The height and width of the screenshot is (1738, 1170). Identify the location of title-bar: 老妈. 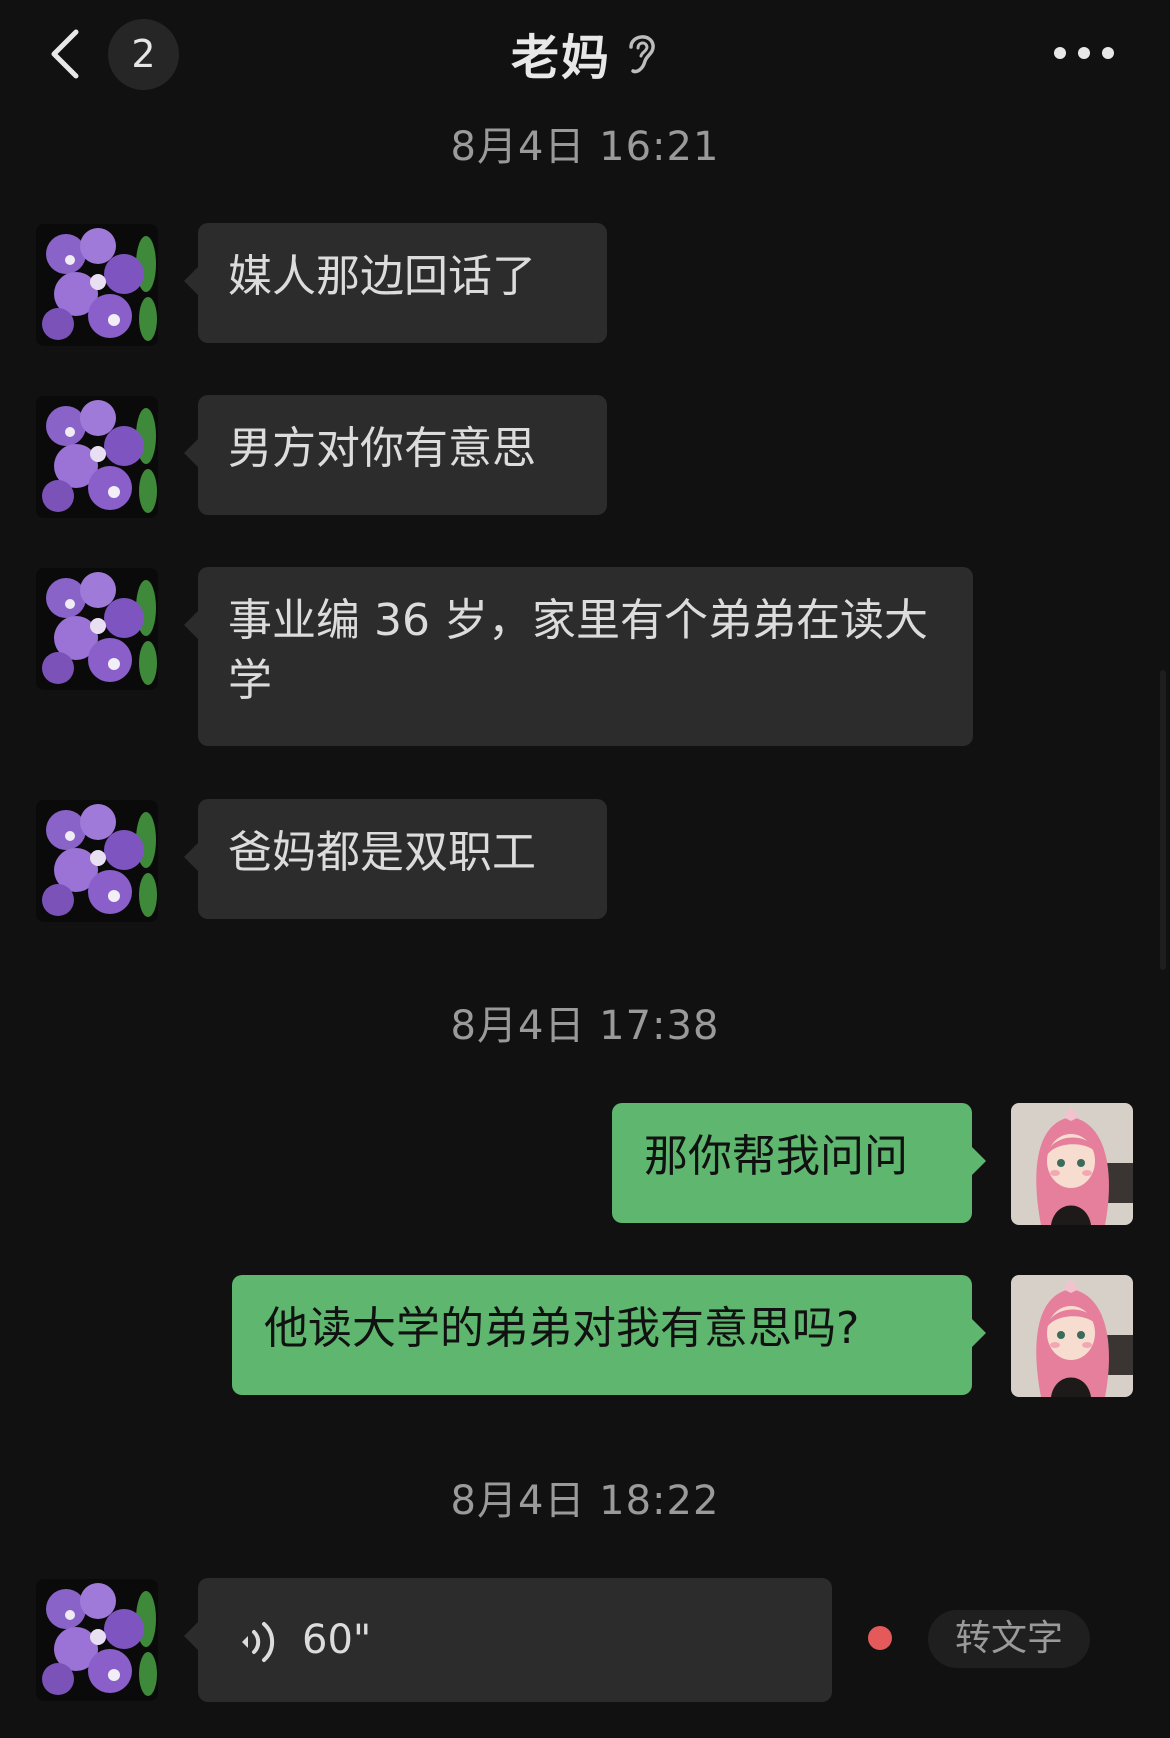
(585, 53).